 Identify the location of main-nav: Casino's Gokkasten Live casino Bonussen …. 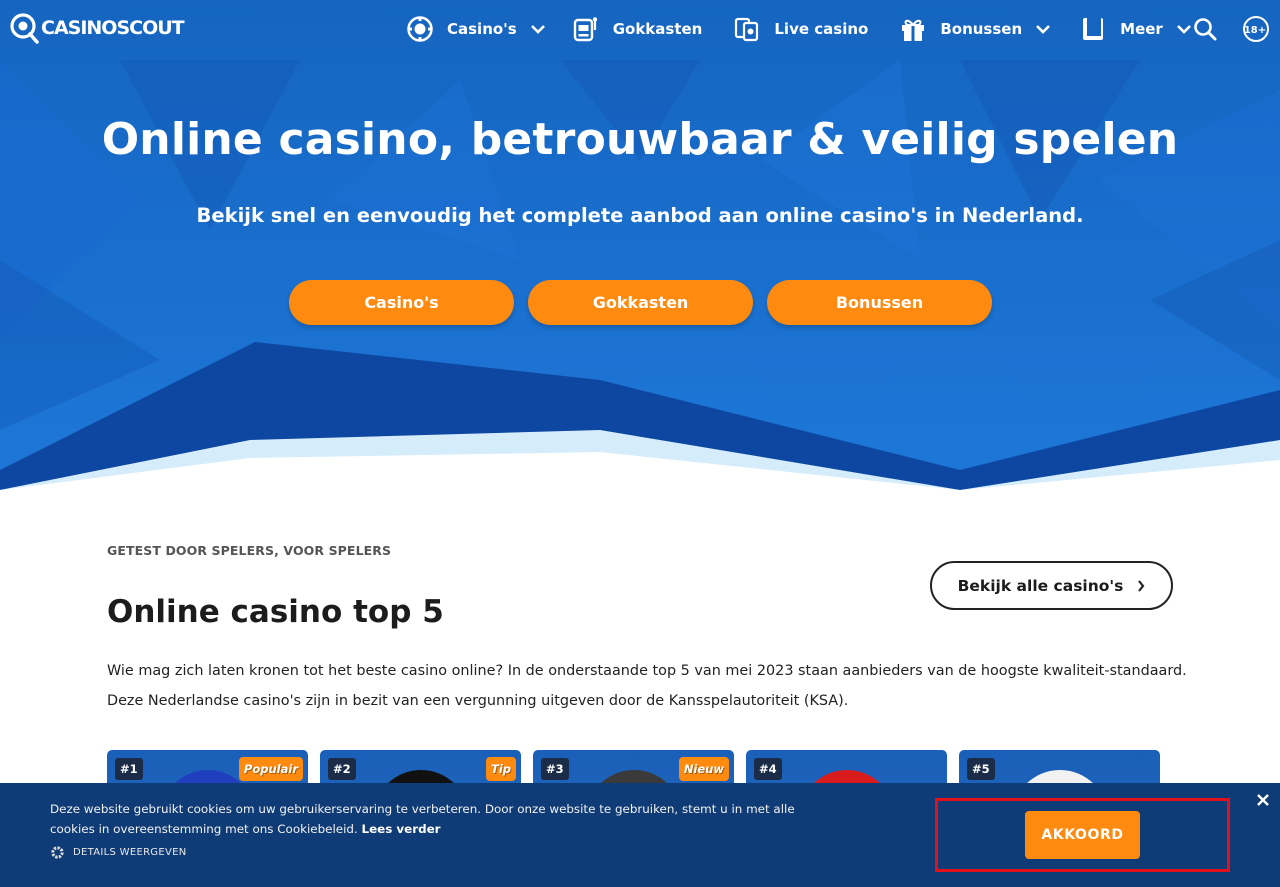
(799, 29).